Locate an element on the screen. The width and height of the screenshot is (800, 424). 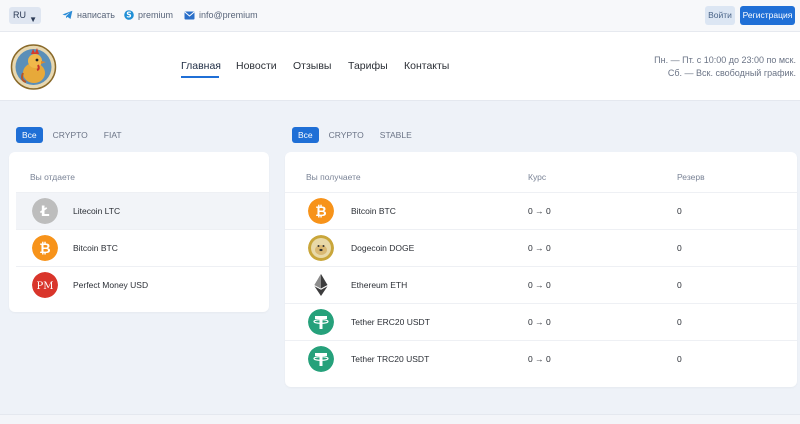
receive-tab-crypto: CRYPTO is located at coordinates (346, 135).